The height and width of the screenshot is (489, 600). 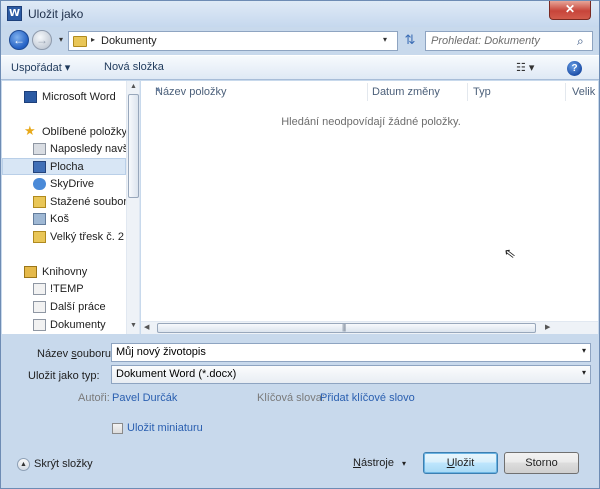 What do you see at coordinates (134, 67) in the screenshot?
I see `new-folder-button: Nová složka` at bounding box center [134, 67].